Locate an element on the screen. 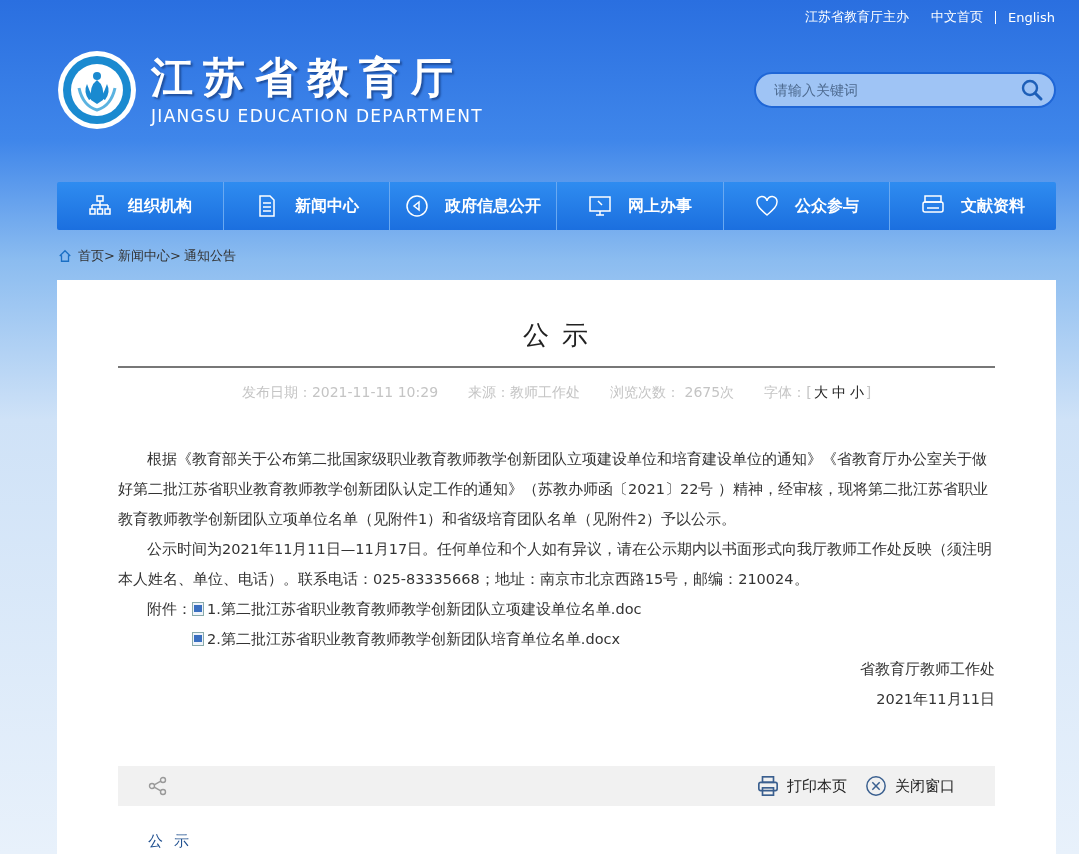 The image size is (1079, 854). related-title: 公 示 is located at coordinates (170, 841).